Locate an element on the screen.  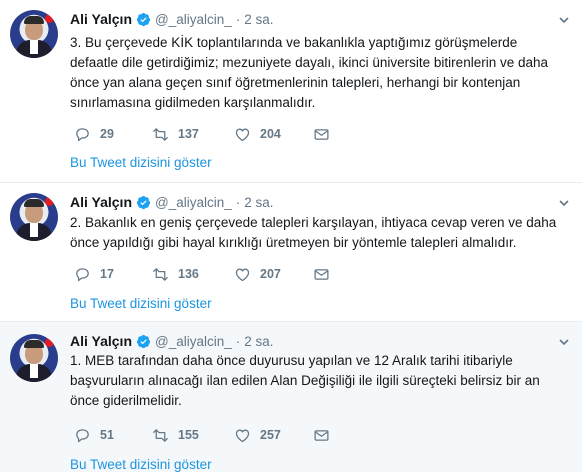
like-button: 257 is located at coordinates (257, 435).